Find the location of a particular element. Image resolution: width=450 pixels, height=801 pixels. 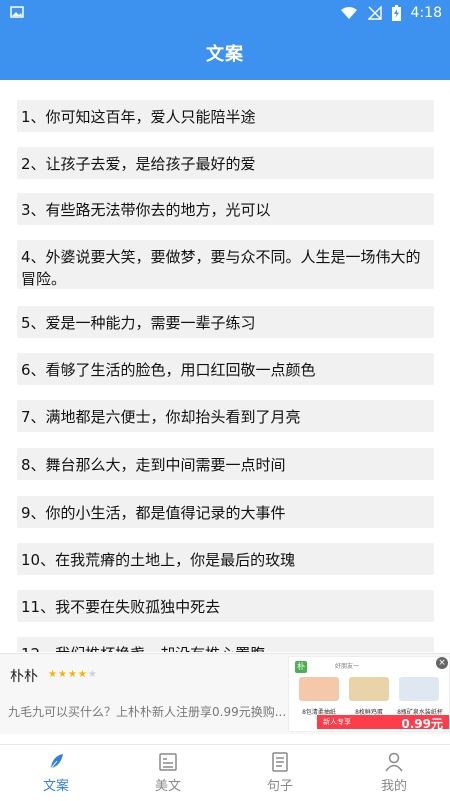

list-item: 7、满地都是六便士，你却抬头看到了月亮 is located at coordinates (225, 416).